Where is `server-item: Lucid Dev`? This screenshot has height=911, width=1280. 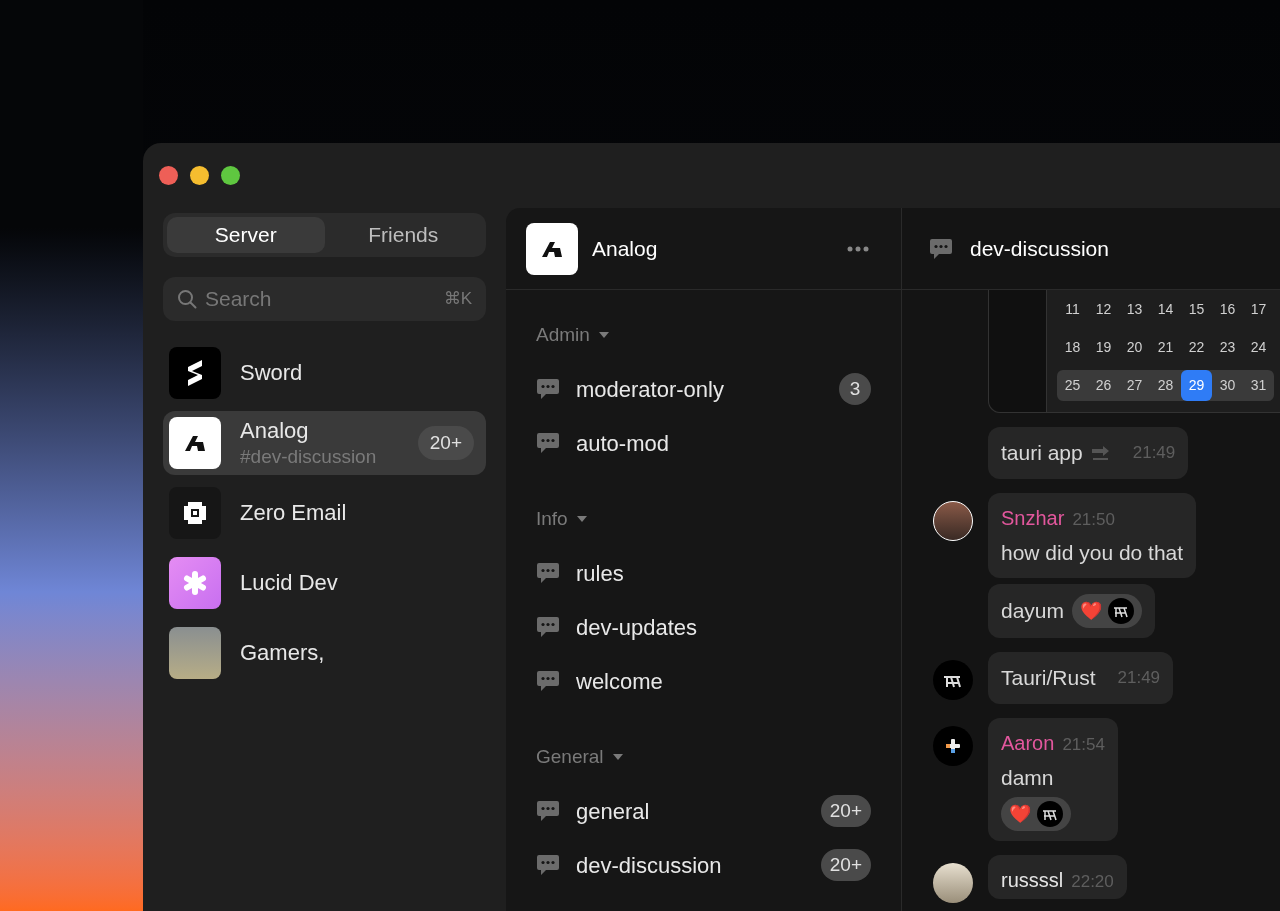
server-item: Lucid Dev is located at coordinates (324, 583).